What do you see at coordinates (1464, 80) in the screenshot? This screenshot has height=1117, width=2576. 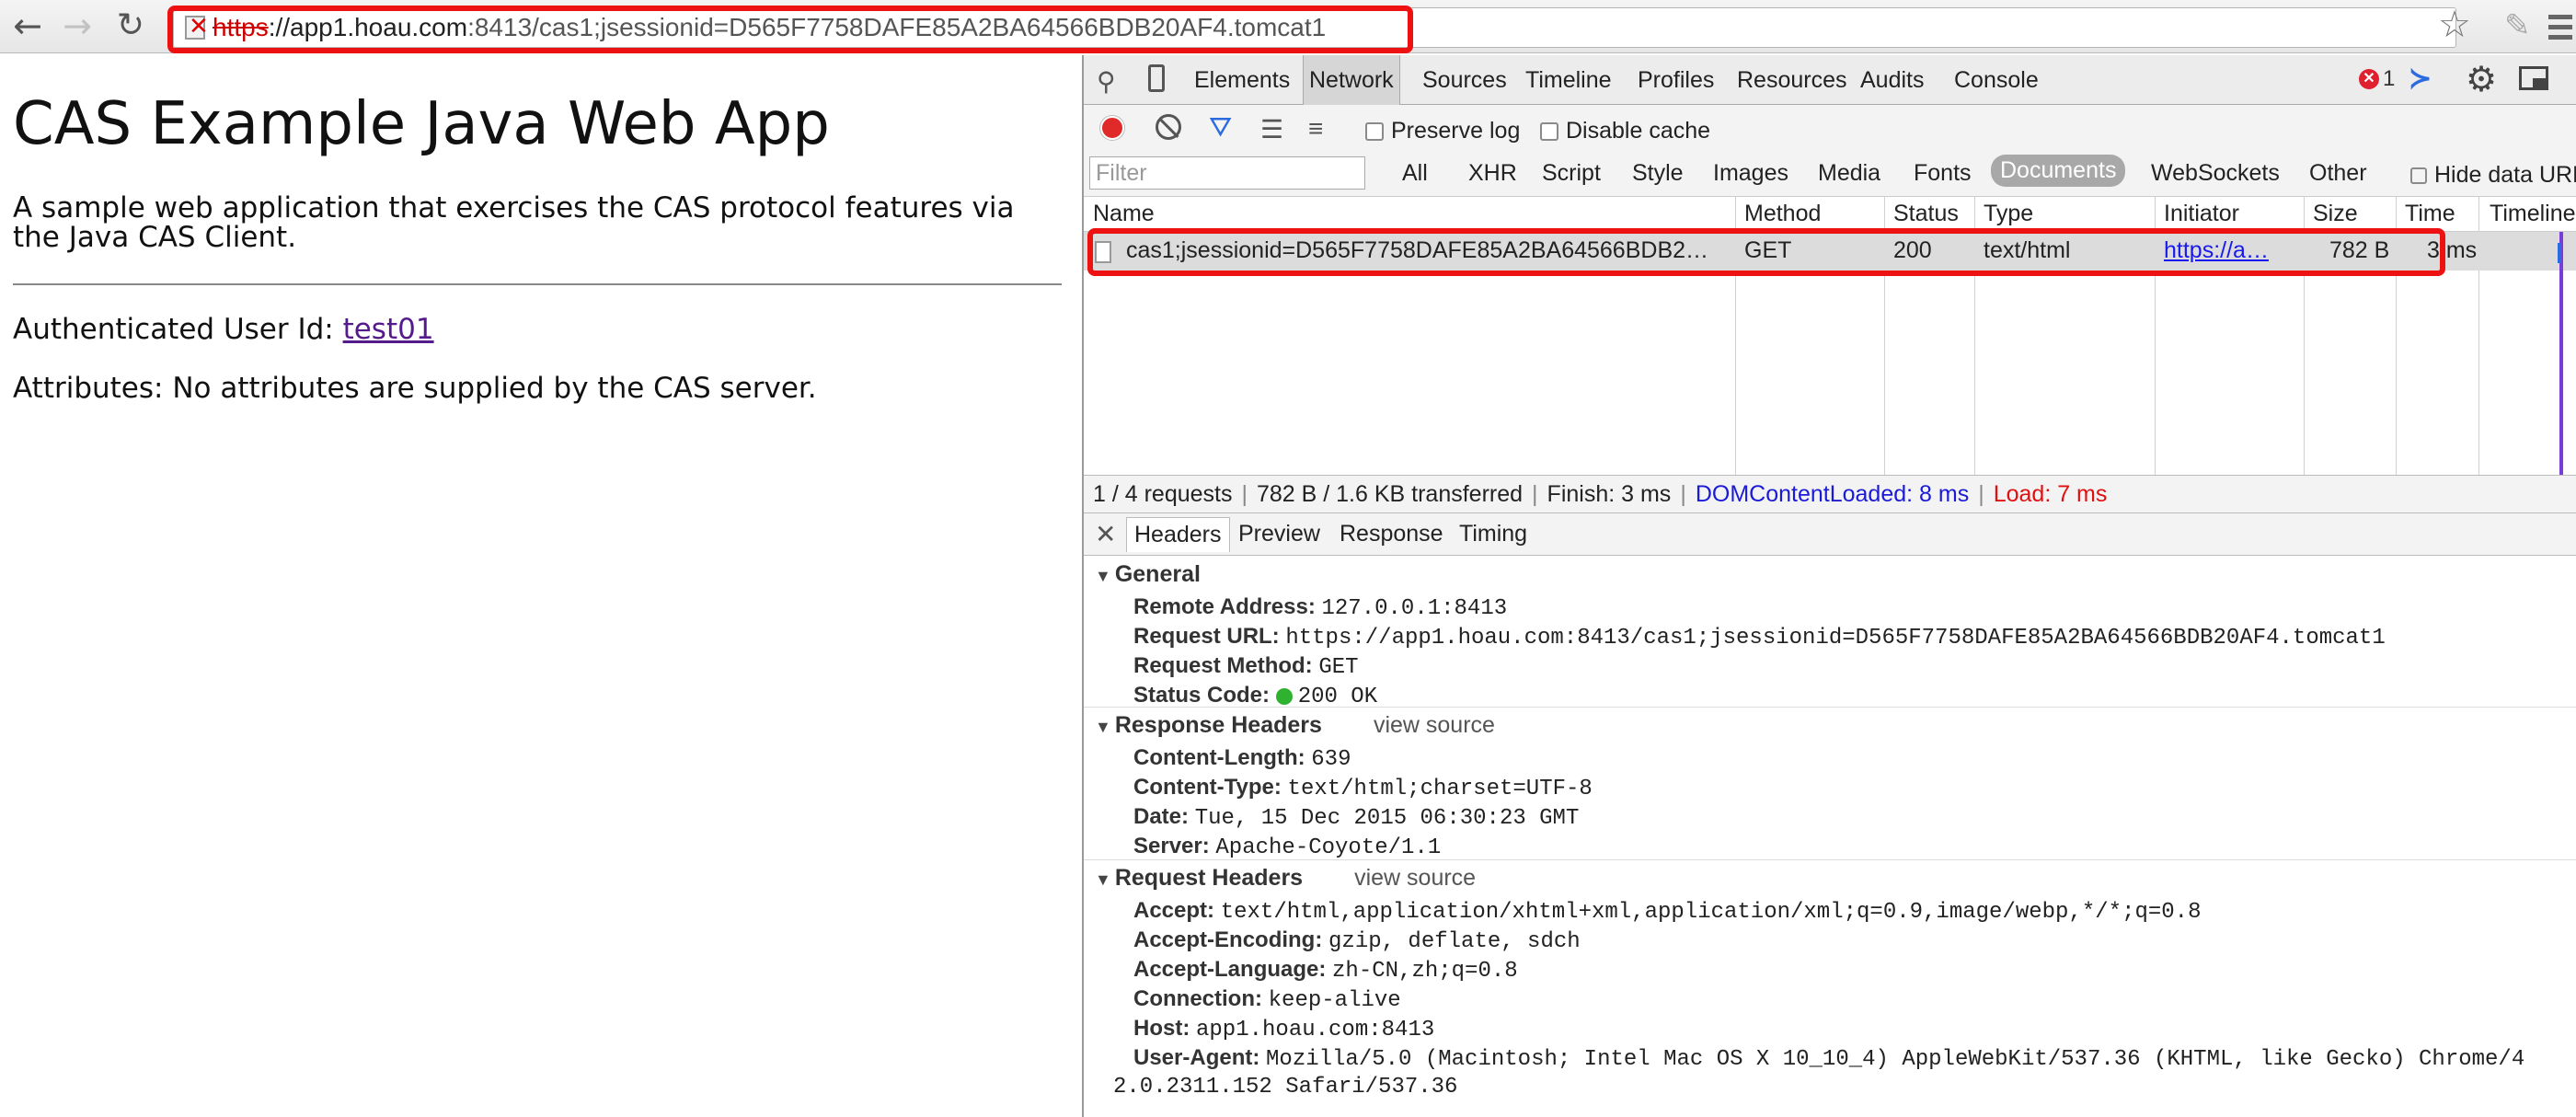 I see `tab-sources: Sources` at bounding box center [1464, 80].